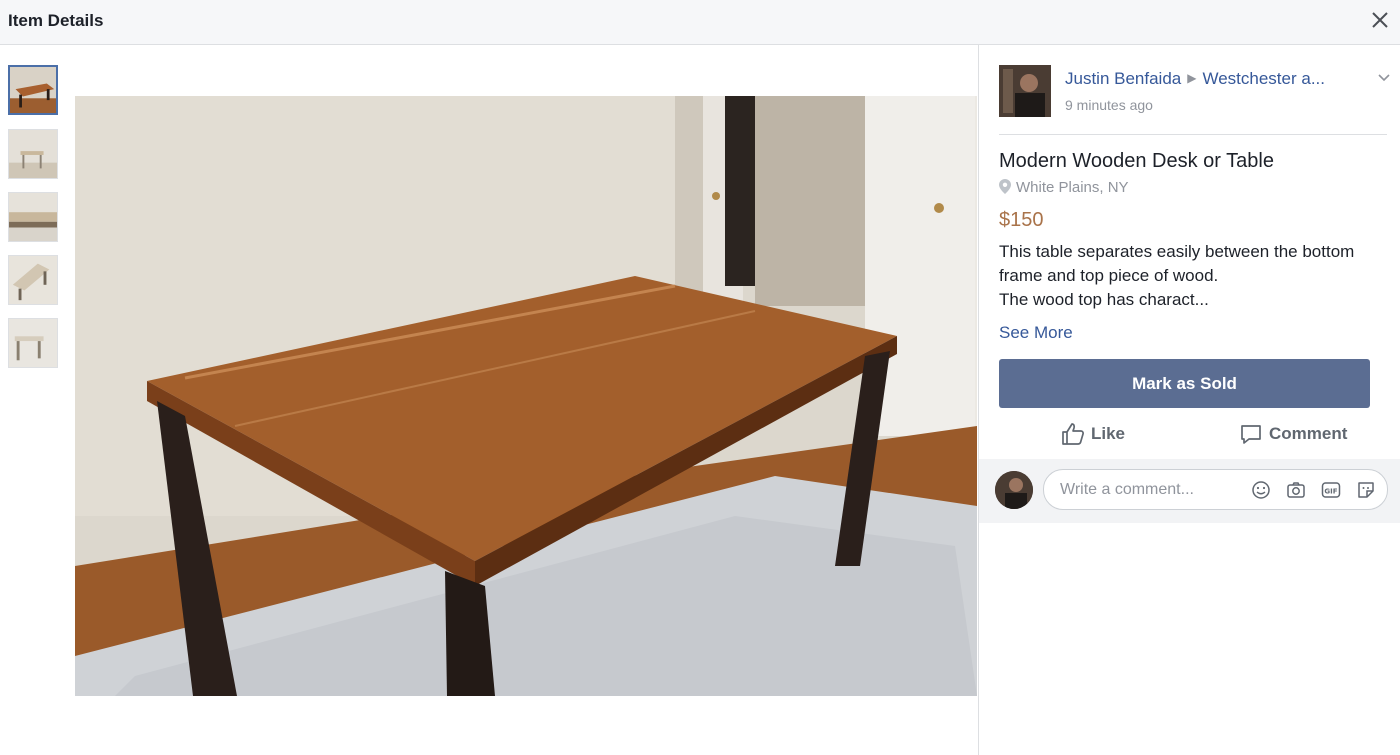  What do you see at coordinates (1072, 187) in the screenshot?
I see `item-location-text: White Plains, NY` at bounding box center [1072, 187].